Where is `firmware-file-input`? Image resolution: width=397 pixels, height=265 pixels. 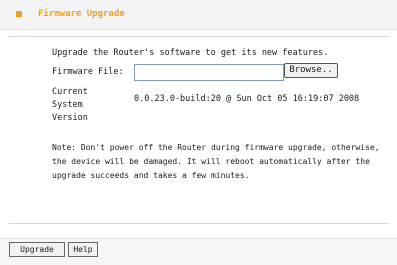
firmware-file-input is located at coordinates (209, 72).